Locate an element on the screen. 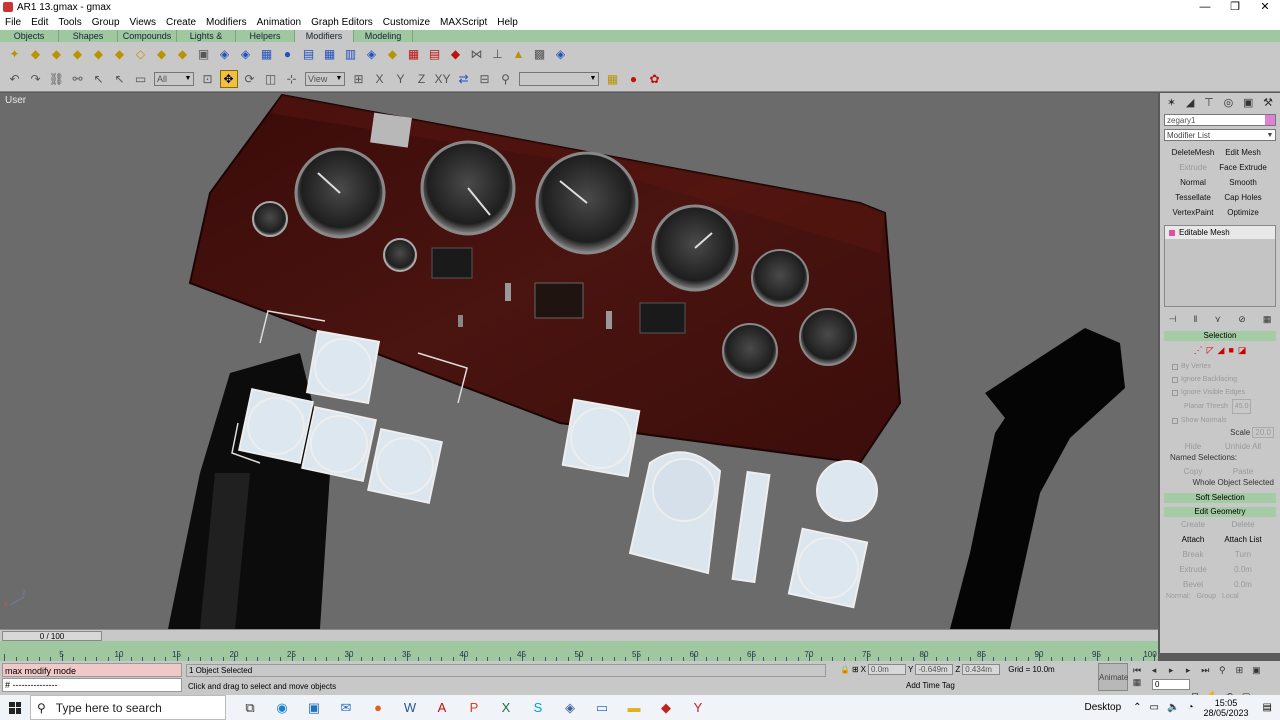 This screenshot has height=720, width=1280. tessellate-button: Tessellate is located at coordinates (1193, 198).